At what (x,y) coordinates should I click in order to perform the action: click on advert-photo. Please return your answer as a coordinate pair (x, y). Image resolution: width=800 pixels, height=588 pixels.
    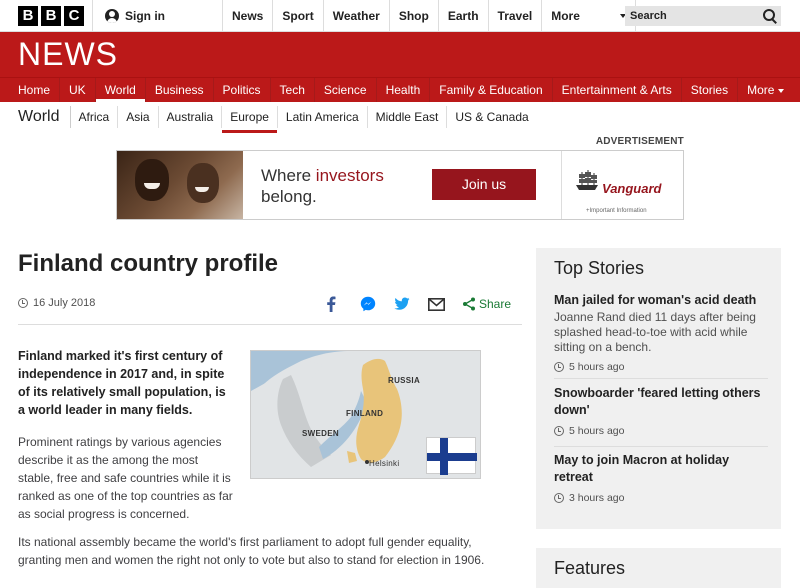
    Looking at the image, I should click on (180, 185).